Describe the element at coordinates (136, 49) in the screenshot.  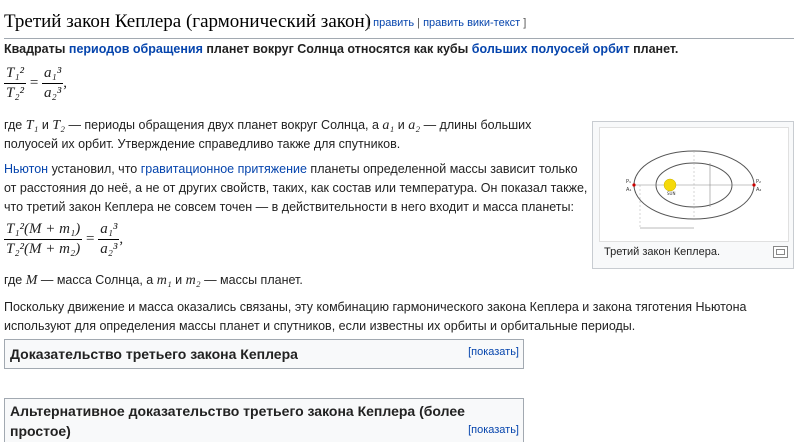
I see `orbital-period-link: периодов обращения` at that location.